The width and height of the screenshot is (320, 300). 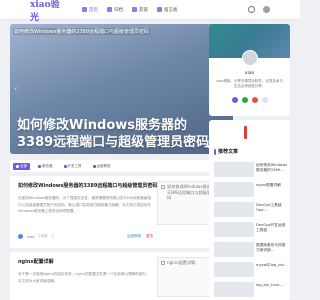 I want to click on message-icon, so click(x=159, y=9).